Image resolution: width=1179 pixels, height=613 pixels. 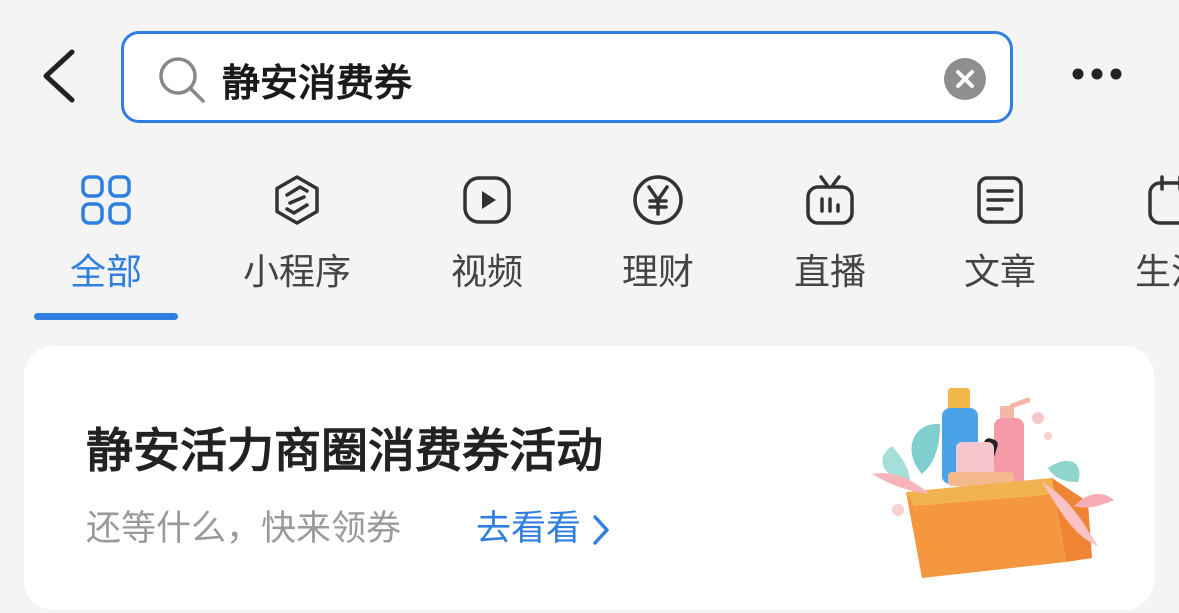 I want to click on chevron-right-icon, so click(x=601, y=530).